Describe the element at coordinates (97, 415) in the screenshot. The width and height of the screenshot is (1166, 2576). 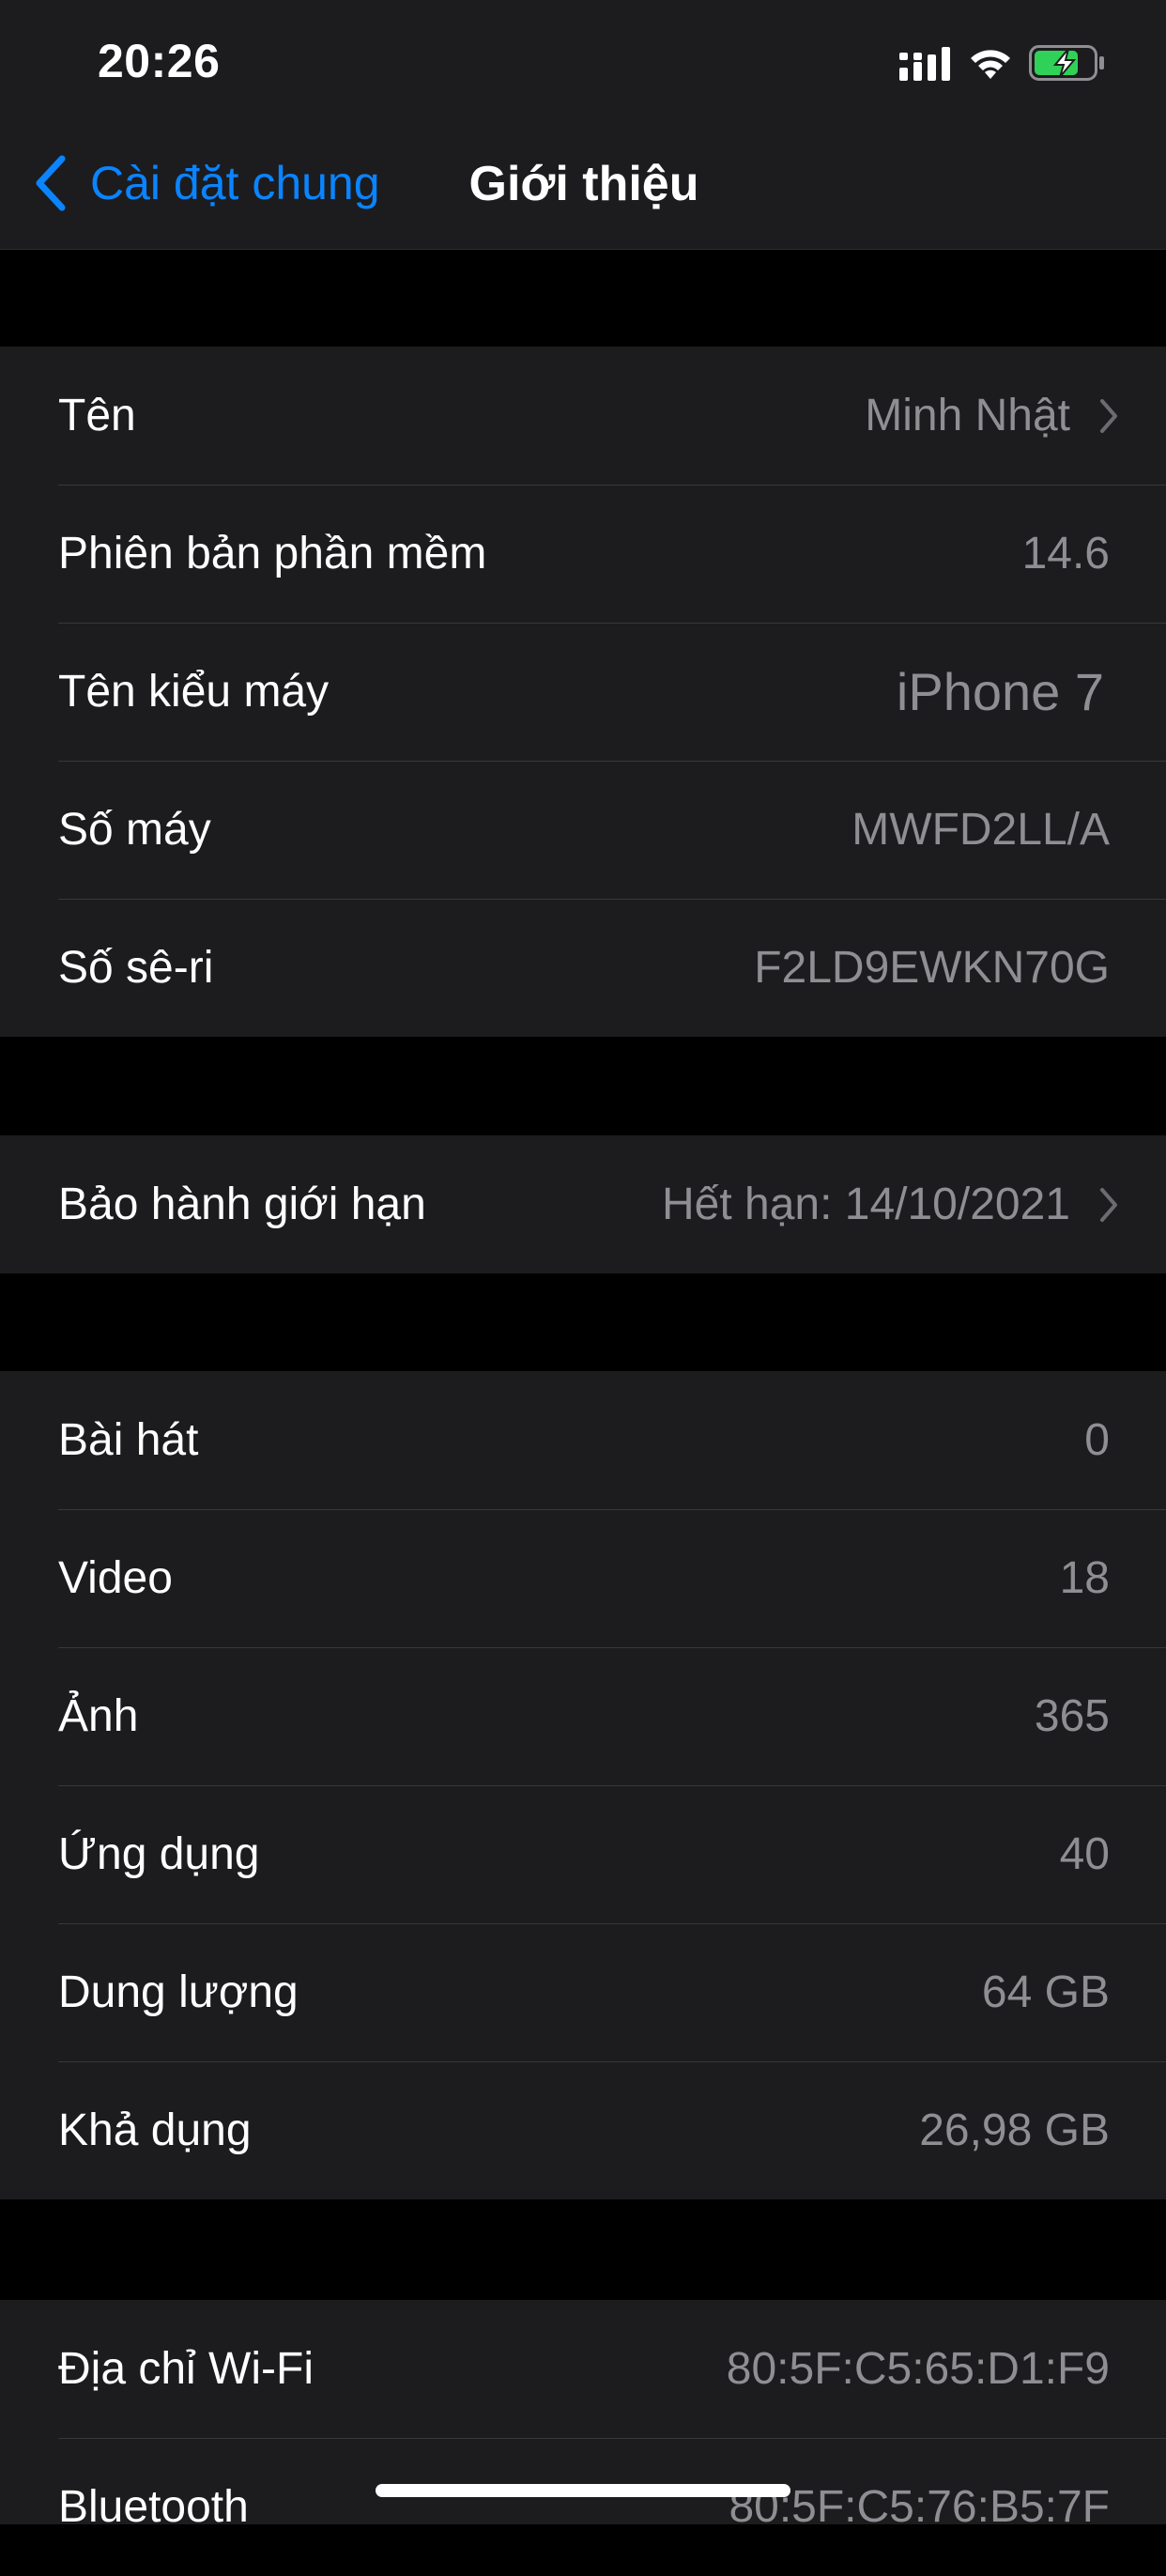
I see `row-label: Tên` at that location.